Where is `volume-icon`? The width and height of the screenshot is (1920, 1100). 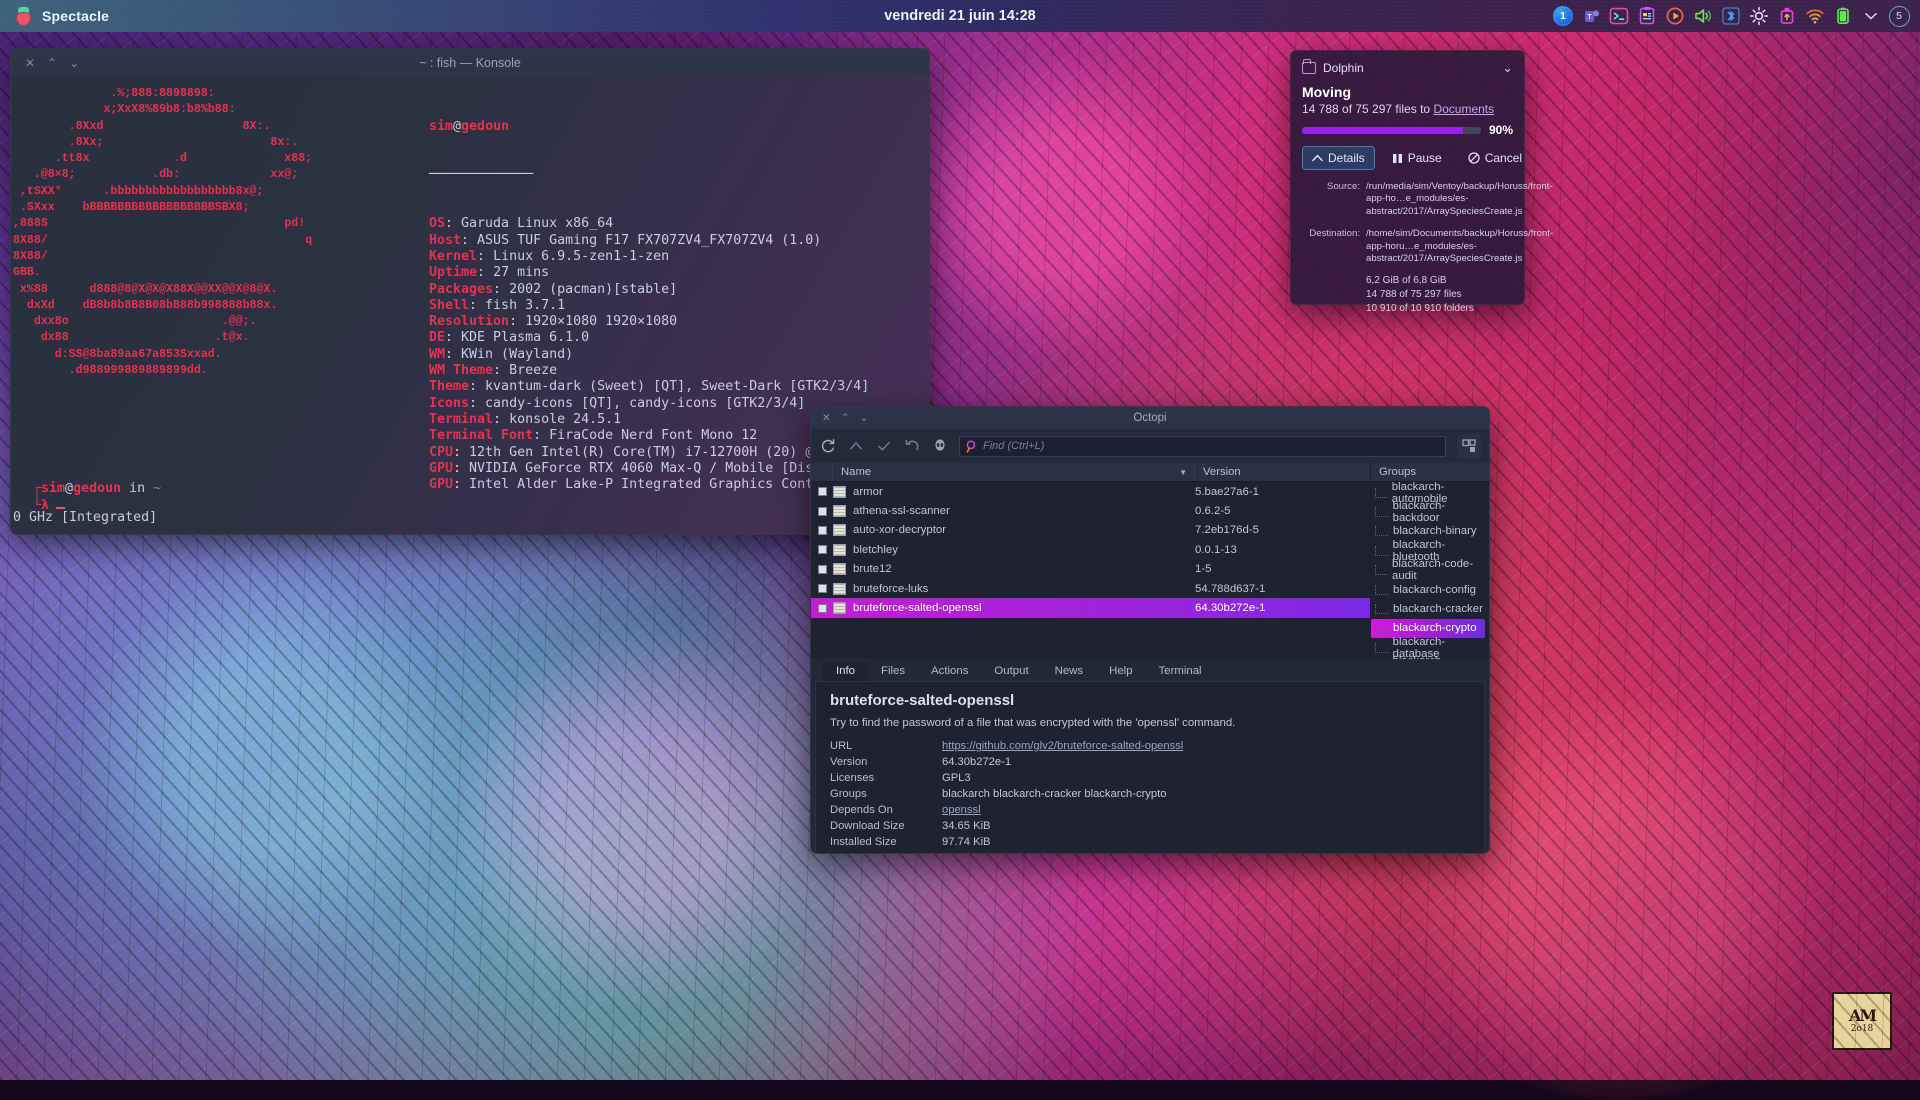 volume-icon is located at coordinates (1703, 16).